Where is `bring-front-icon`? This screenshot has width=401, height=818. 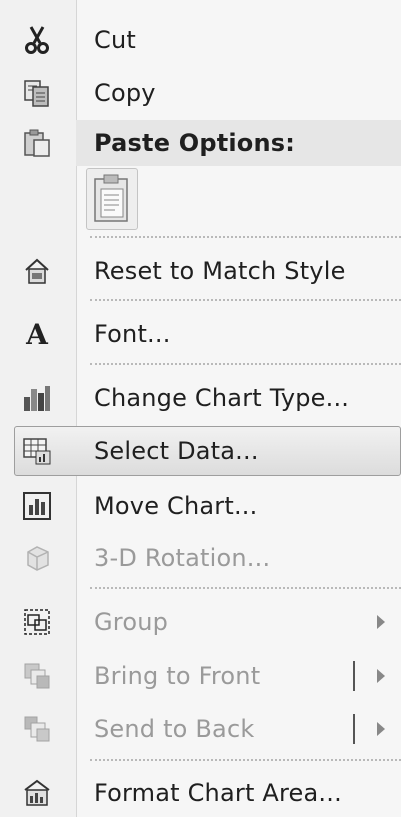 bring-front-icon is located at coordinates (37, 676).